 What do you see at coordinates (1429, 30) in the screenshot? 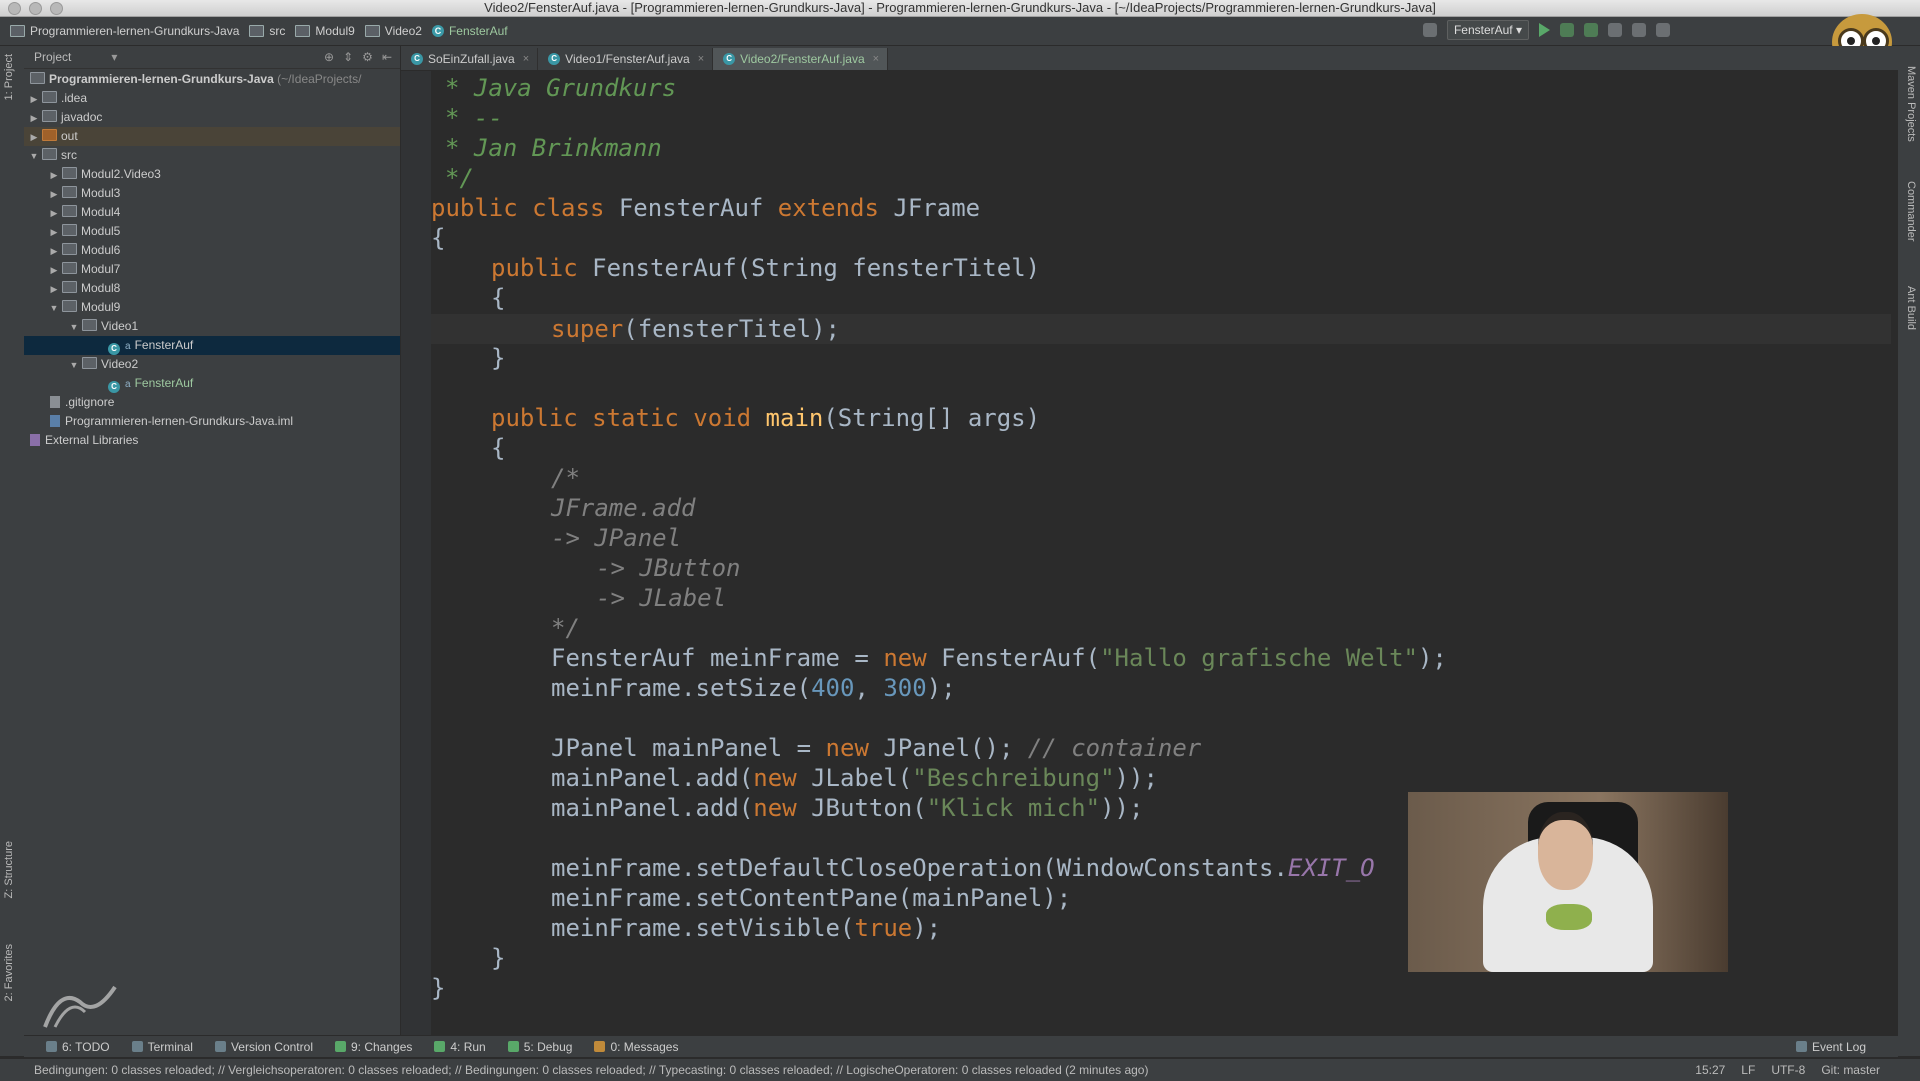
I see `build-icon` at bounding box center [1429, 30].